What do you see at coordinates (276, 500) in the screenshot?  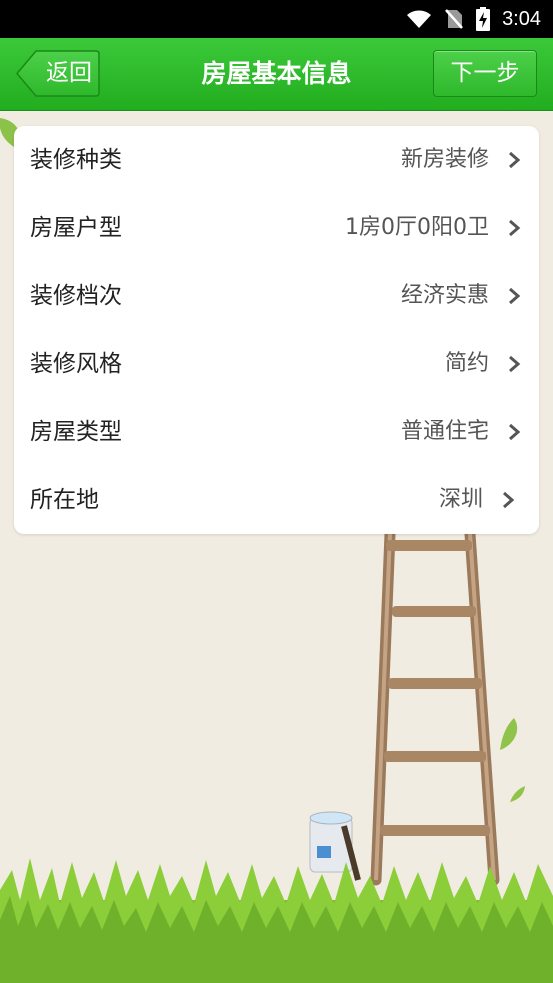 I see `row-location: 所在地 深圳` at bounding box center [276, 500].